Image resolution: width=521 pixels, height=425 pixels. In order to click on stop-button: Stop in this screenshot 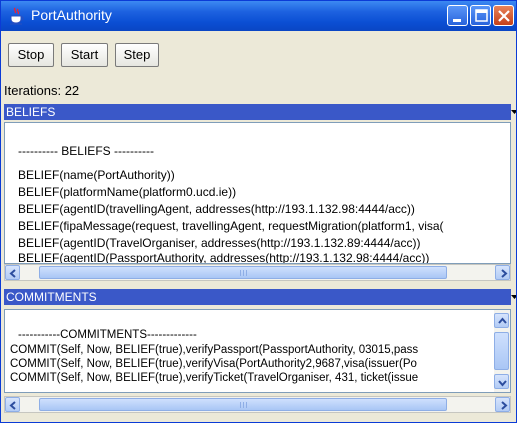, I will do `click(31, 55)`.